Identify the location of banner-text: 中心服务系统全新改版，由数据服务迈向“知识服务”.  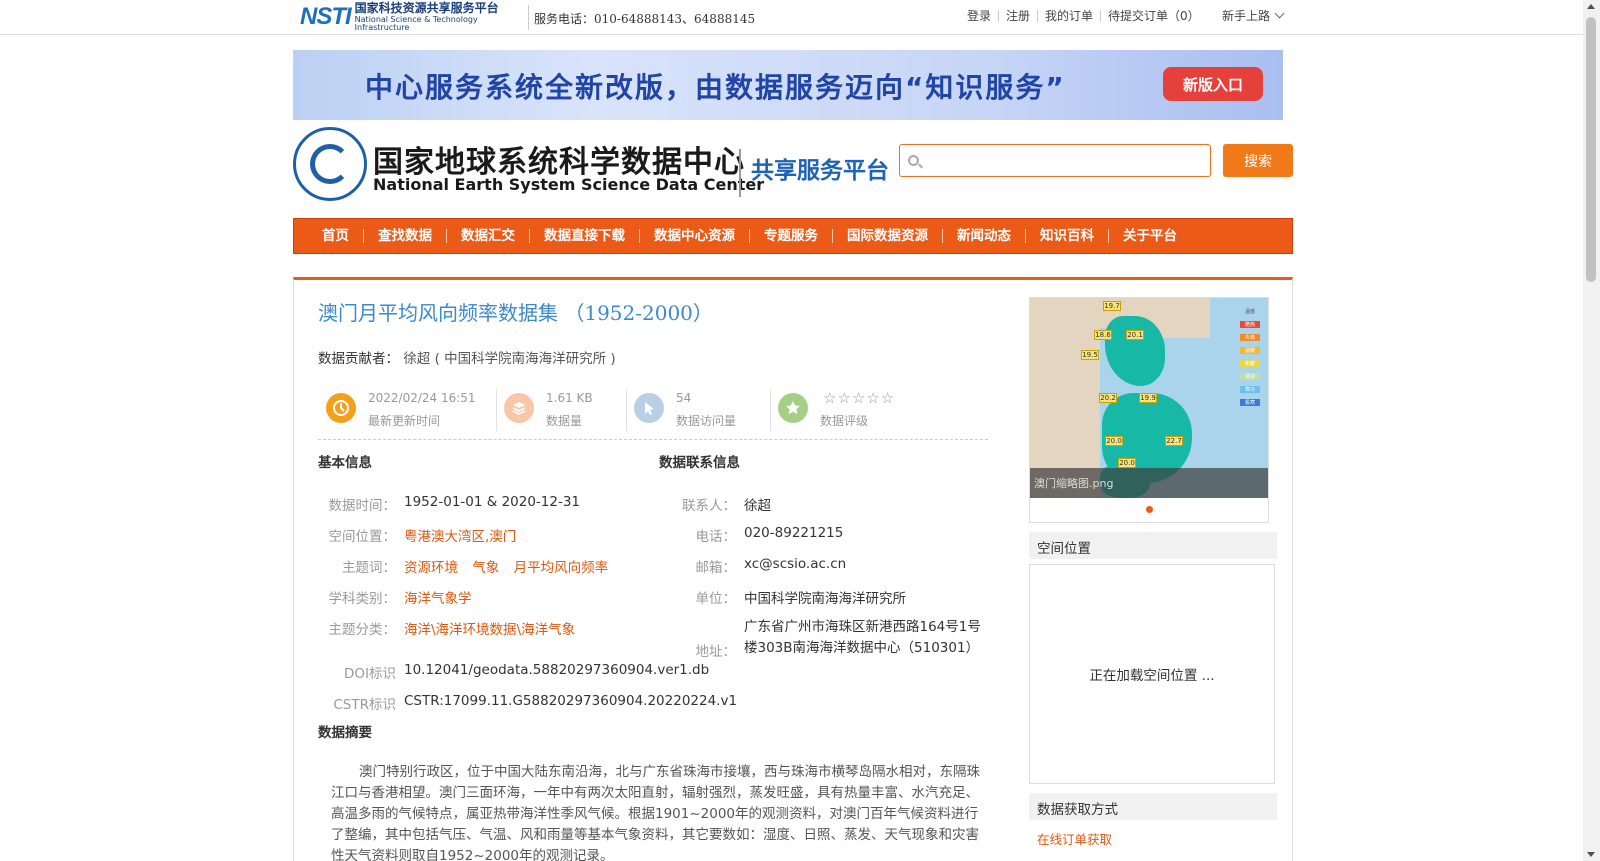
(715, 87).